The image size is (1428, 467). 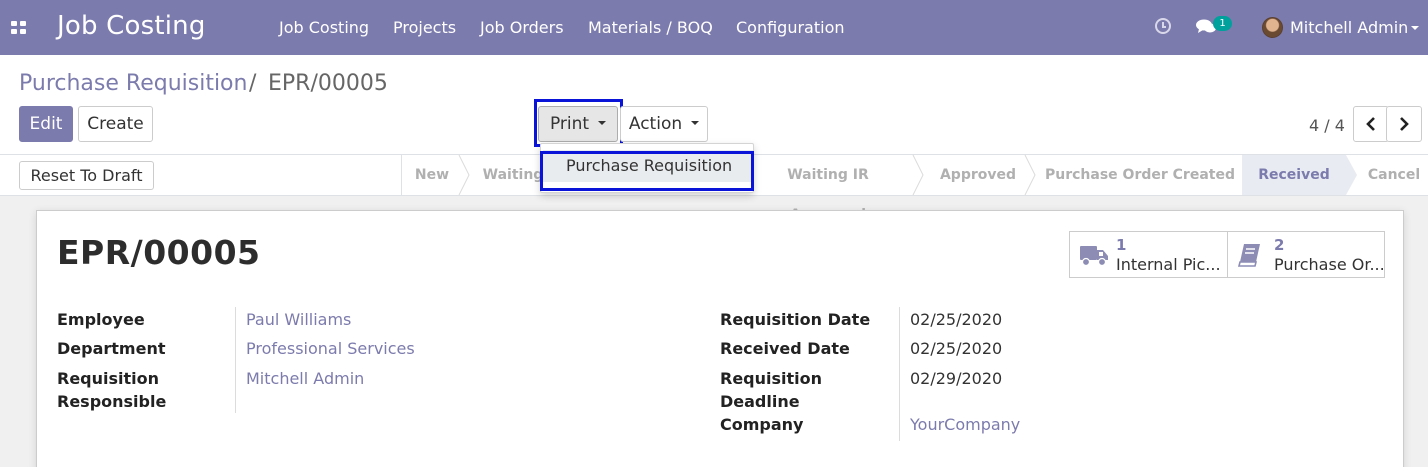 What do you see at coordinates (1351, 175) in the screenshot?
I see `stage-active-arrow-icon` at bounding box center [1351, 175].